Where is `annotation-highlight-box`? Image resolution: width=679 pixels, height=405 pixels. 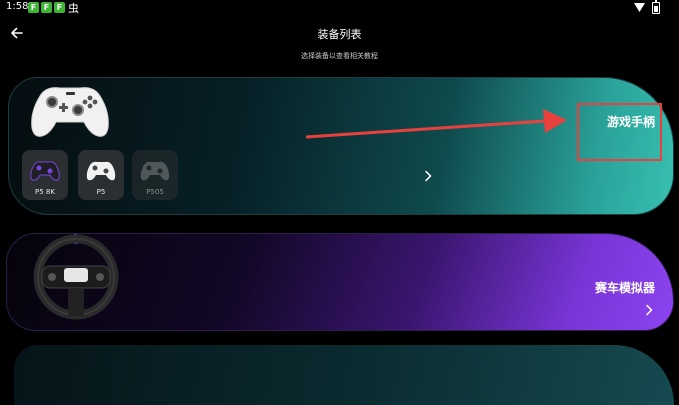
annotation-highlight-box is located at coordinates (619, 132).